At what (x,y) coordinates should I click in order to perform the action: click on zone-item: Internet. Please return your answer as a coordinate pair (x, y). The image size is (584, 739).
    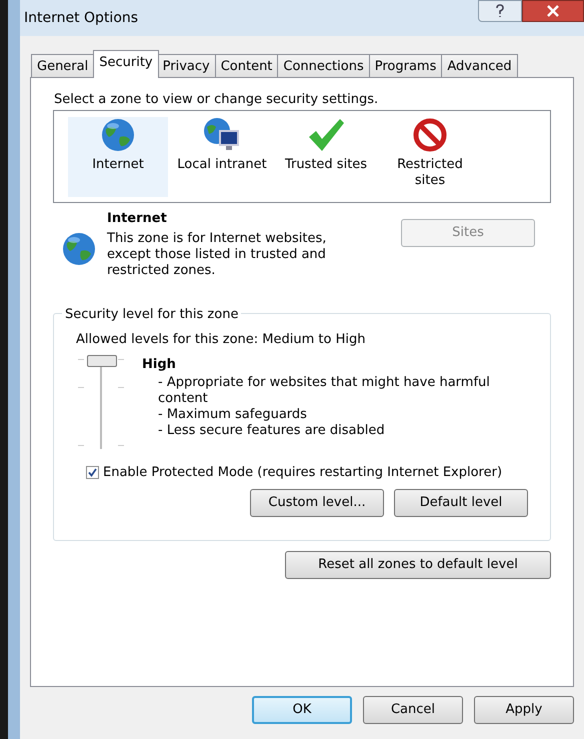
    Looking at the image, I should click on (118, 157).